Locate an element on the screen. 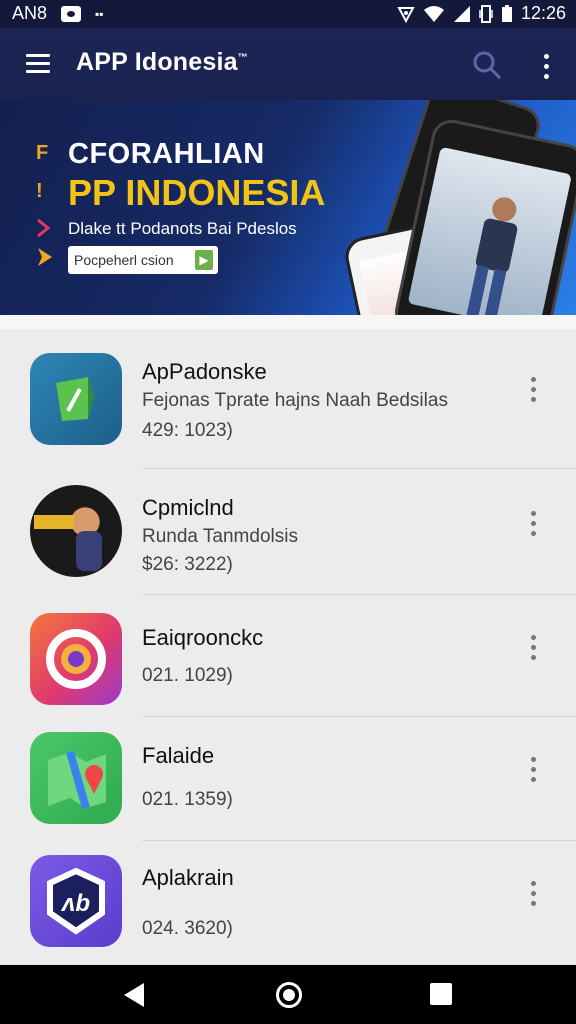 The height and width of the screenshot is (1024, 576). battery-icon is located at coordinates (506, 13).